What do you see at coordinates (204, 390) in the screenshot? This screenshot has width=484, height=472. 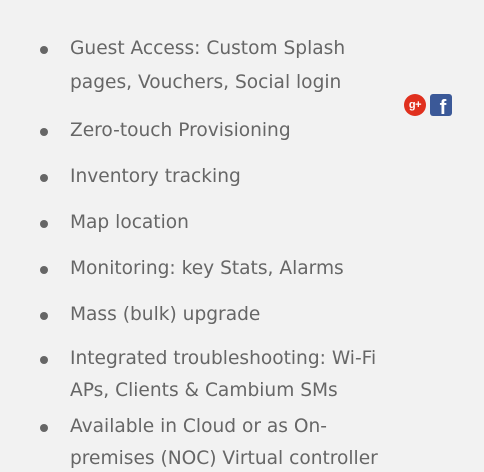 I see `feature-text: APs, Clients & Cambium SMs` at bounding box center [204, 390].